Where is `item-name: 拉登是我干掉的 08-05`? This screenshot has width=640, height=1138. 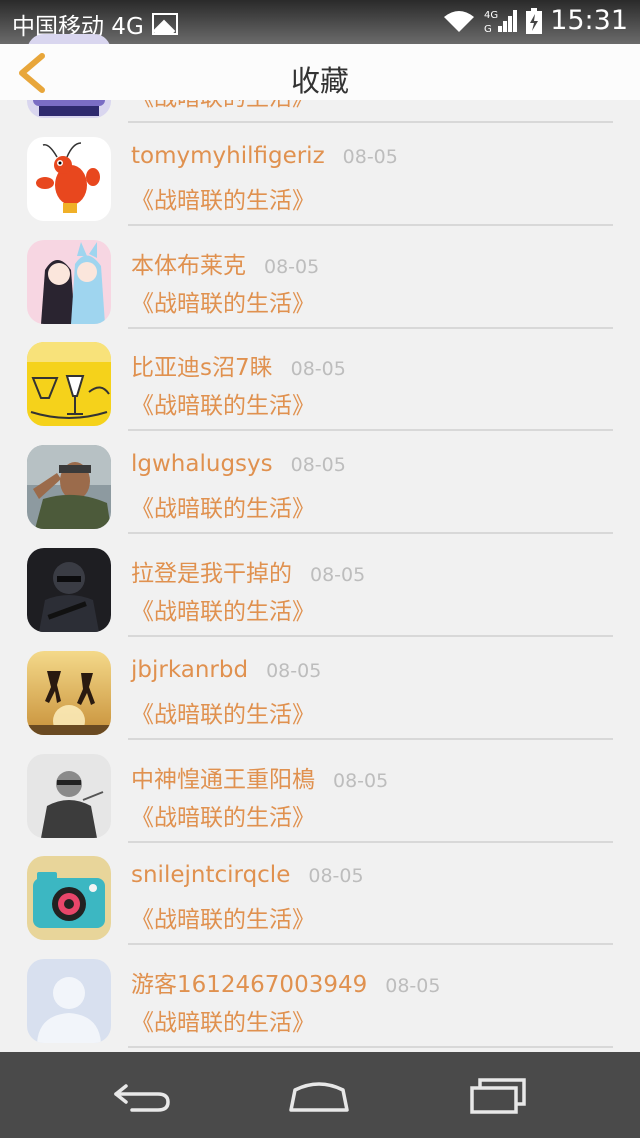 item-name: 拉登是我干掉的 08-05 is located at coordinates (248, 571).